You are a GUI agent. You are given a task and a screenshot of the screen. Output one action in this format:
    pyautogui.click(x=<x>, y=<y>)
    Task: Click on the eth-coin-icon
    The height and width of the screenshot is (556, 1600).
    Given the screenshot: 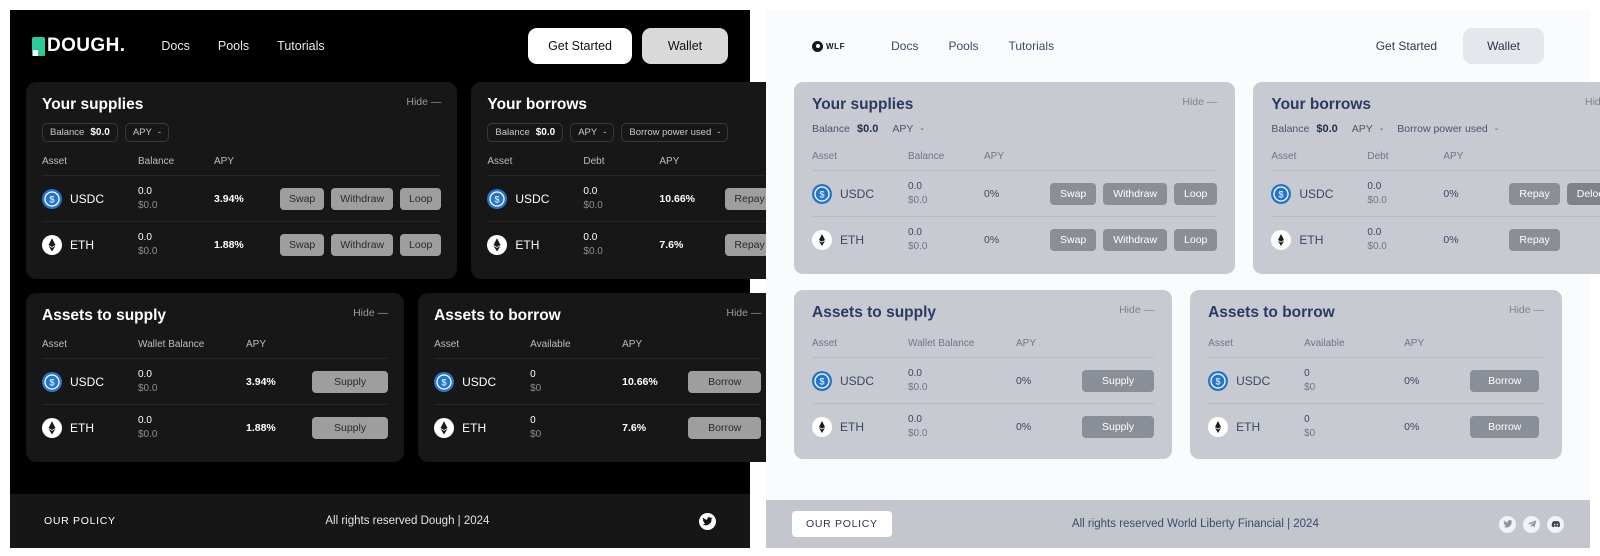 What is the action you would take?
    pyautogui.click(x=1281, y=239)
    